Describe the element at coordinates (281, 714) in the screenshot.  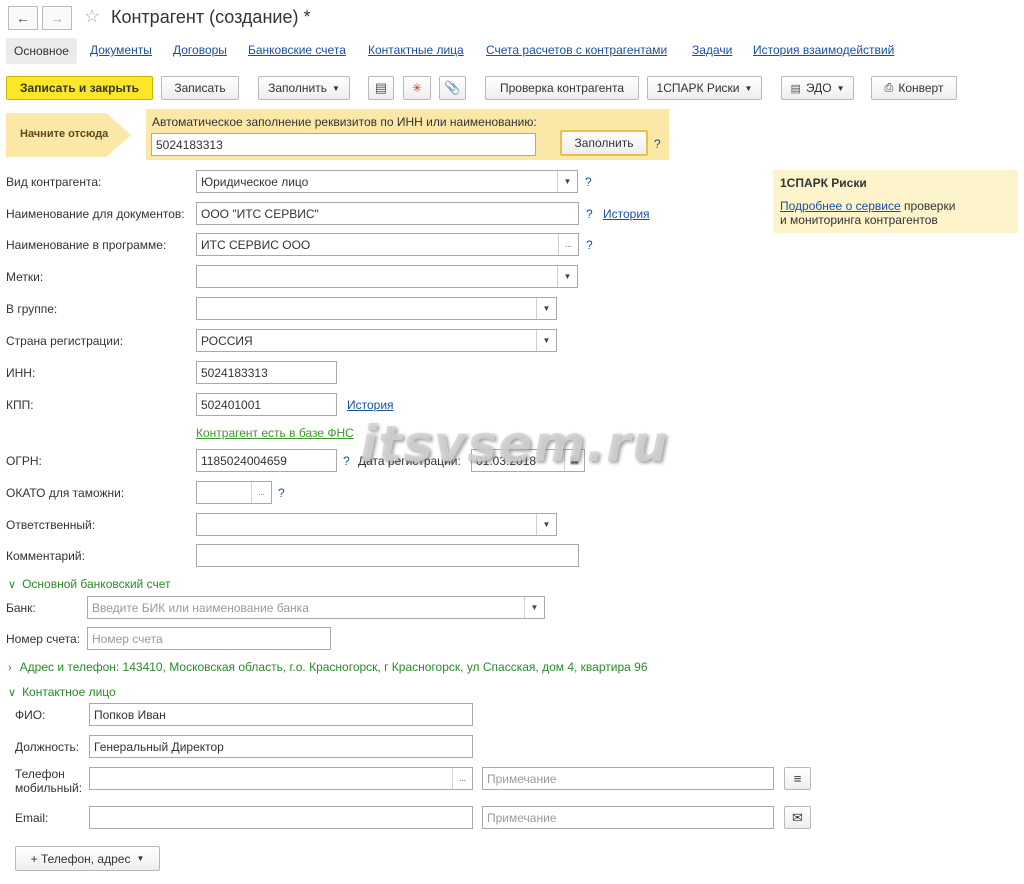
I see `fio-input: Попков Иван` at that location.